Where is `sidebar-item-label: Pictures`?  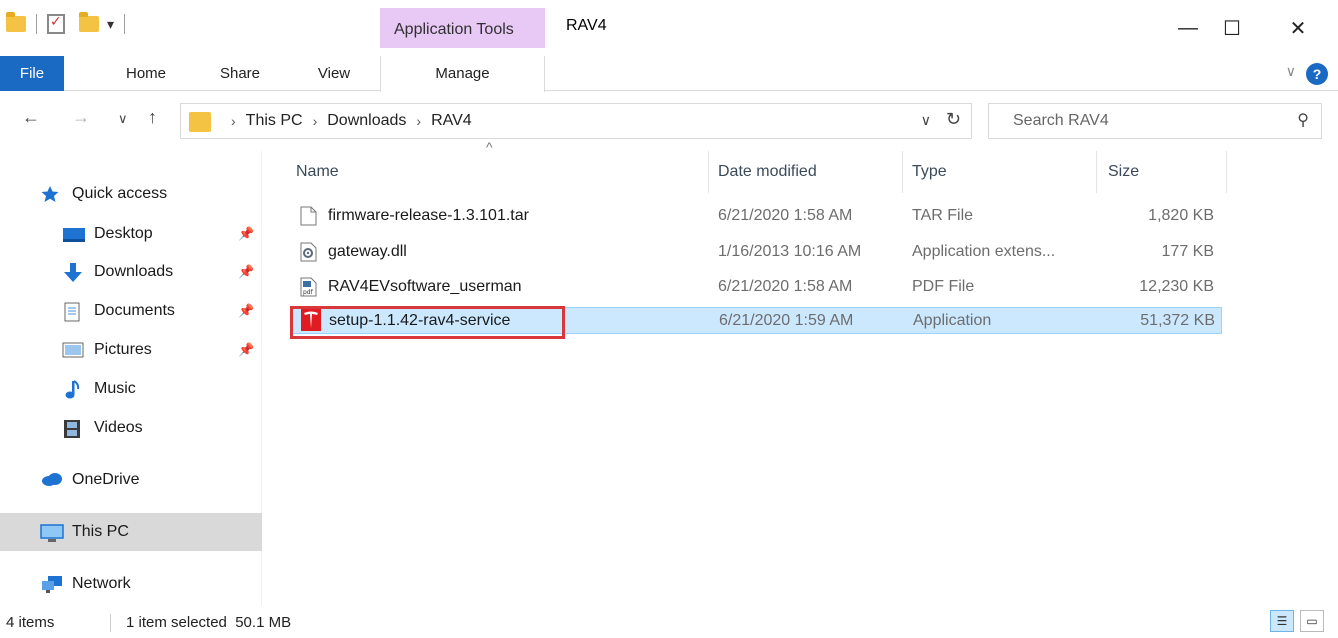 sidebar-item-label: Pictures is located at coordinates (123, 349).